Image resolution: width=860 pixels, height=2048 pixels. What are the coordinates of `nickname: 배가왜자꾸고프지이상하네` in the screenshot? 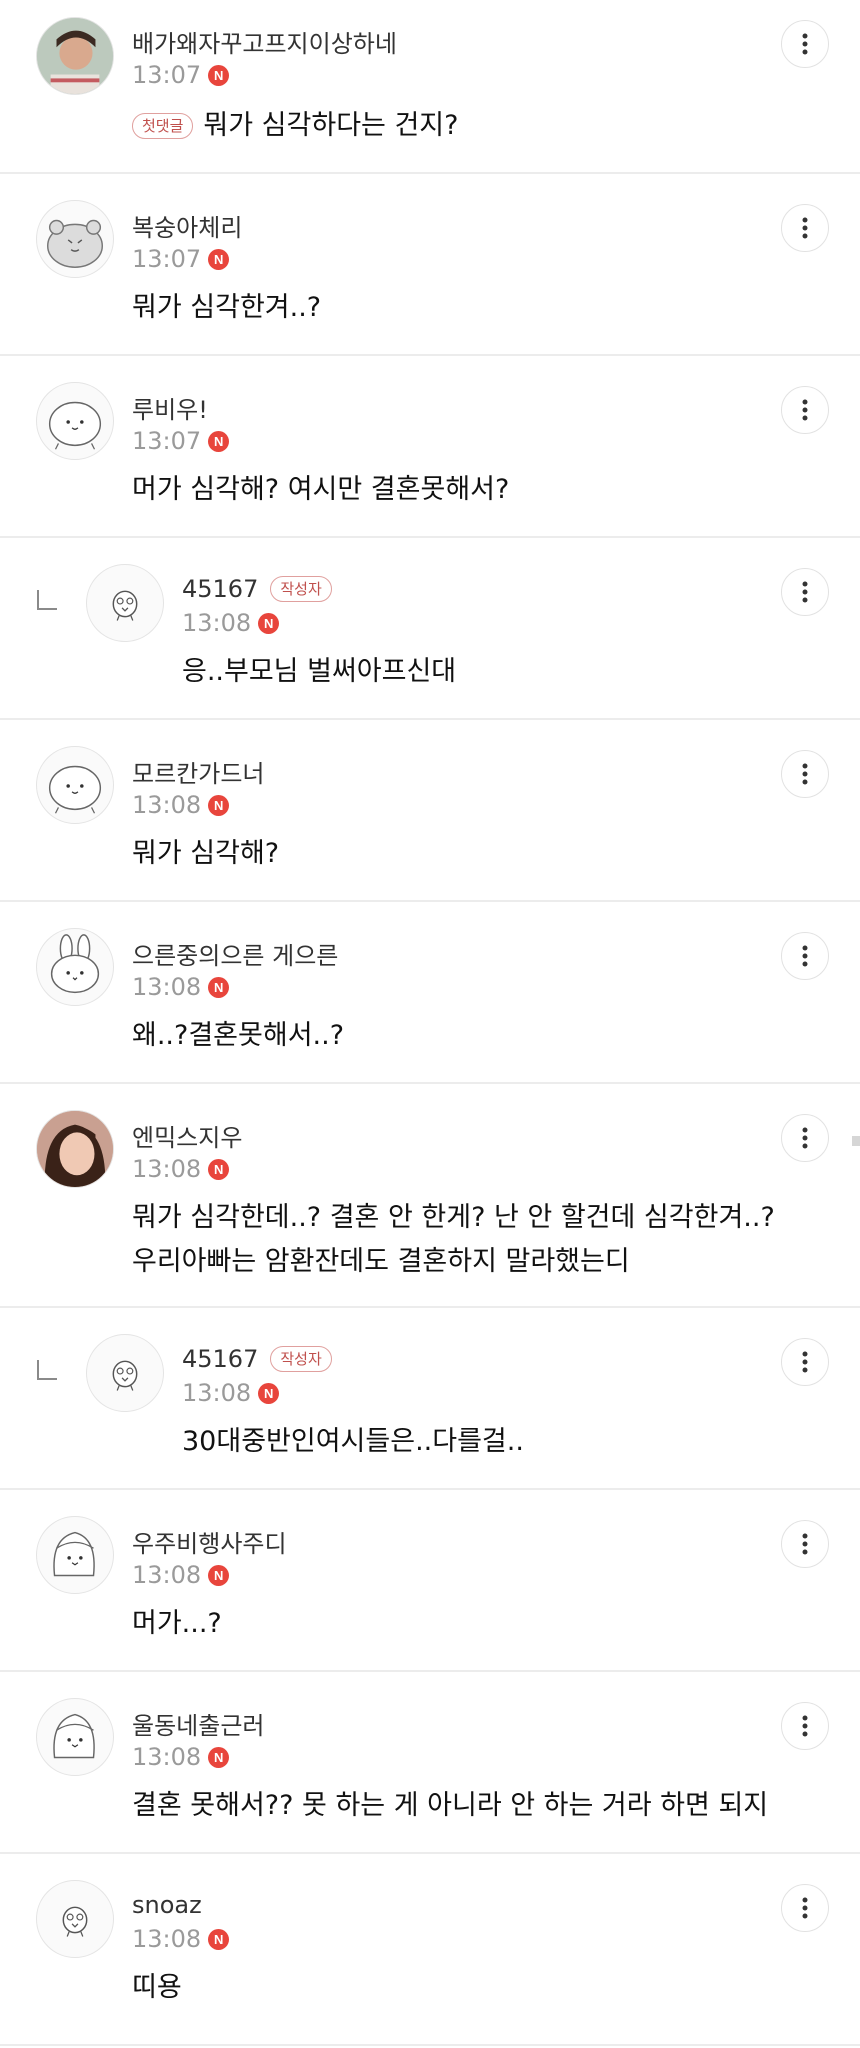 It's located at (264, 41).